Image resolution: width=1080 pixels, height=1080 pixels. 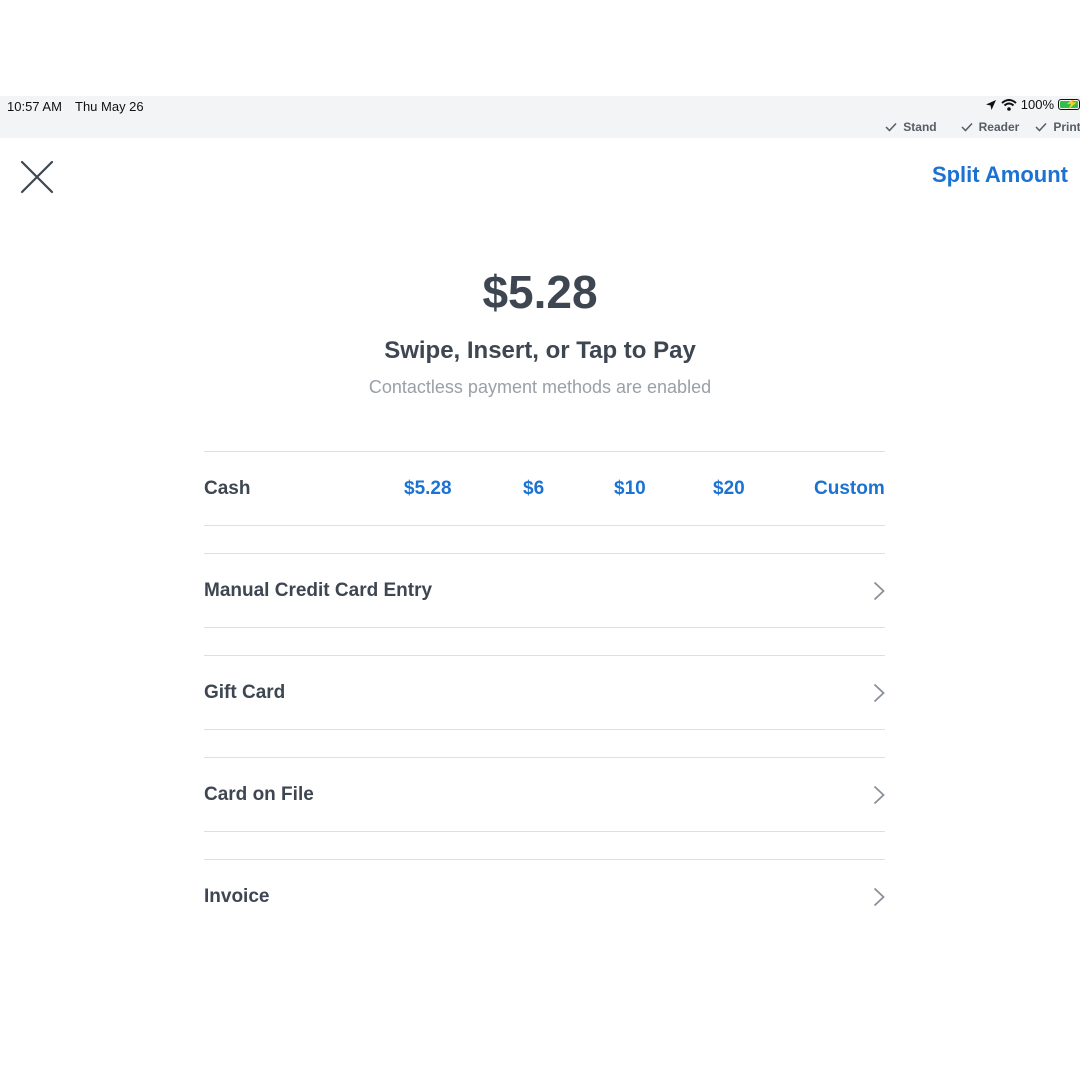 What do you see at coordinates (544, 794) in the screenshot?
I see `method-row-card-on-file: Card on File` at bounding box center [544, 794].